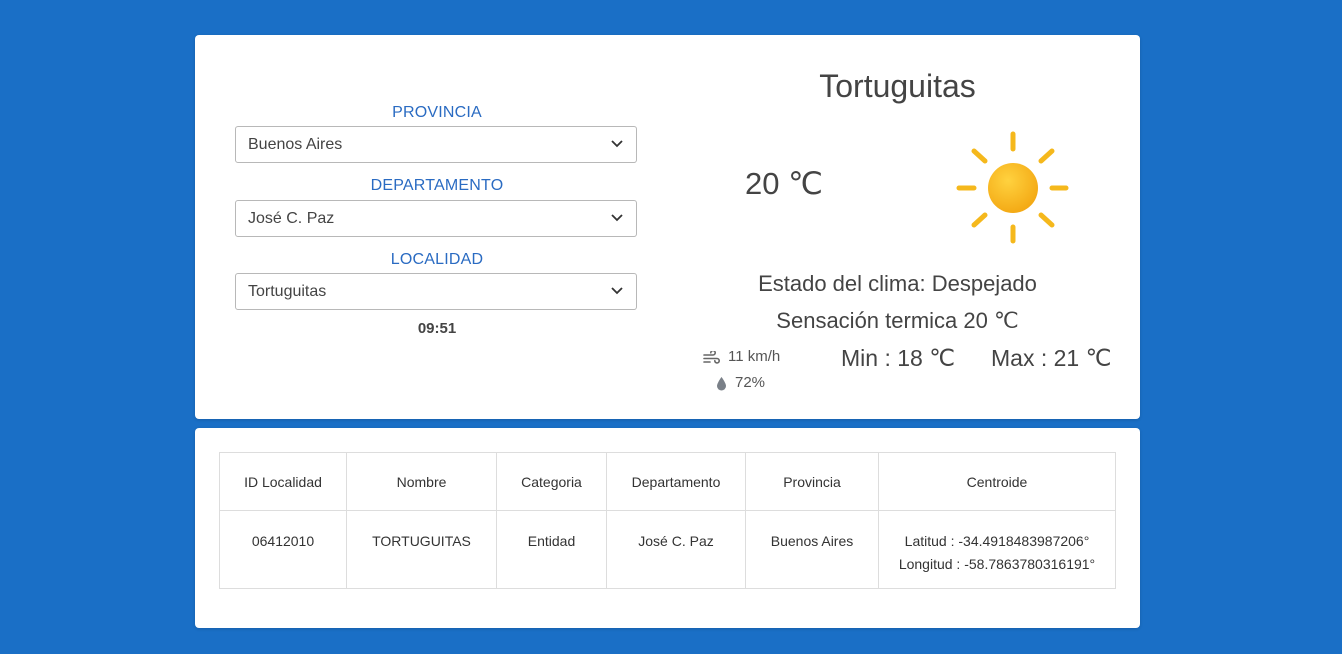  Describe the element at coordinates (897, 86) in the screenshot. I see `city-name: Tortuguitas` at that location.